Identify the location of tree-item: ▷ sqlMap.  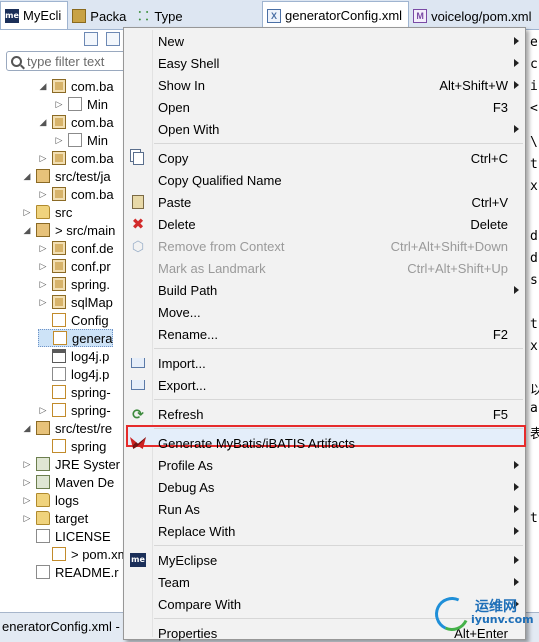
(75, 302).